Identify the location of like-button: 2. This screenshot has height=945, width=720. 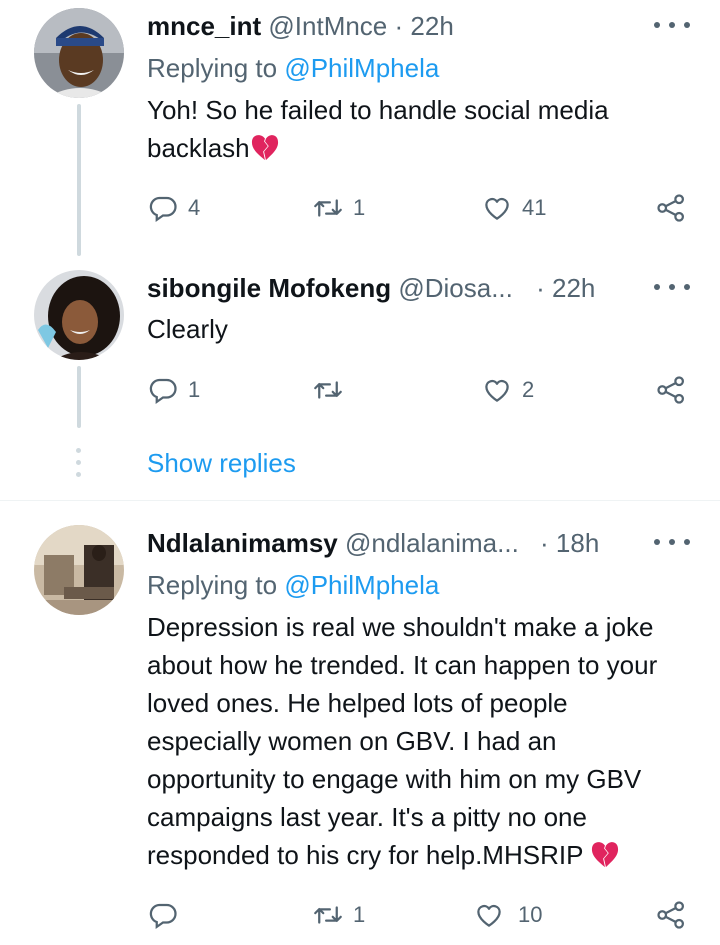
(508, 390).